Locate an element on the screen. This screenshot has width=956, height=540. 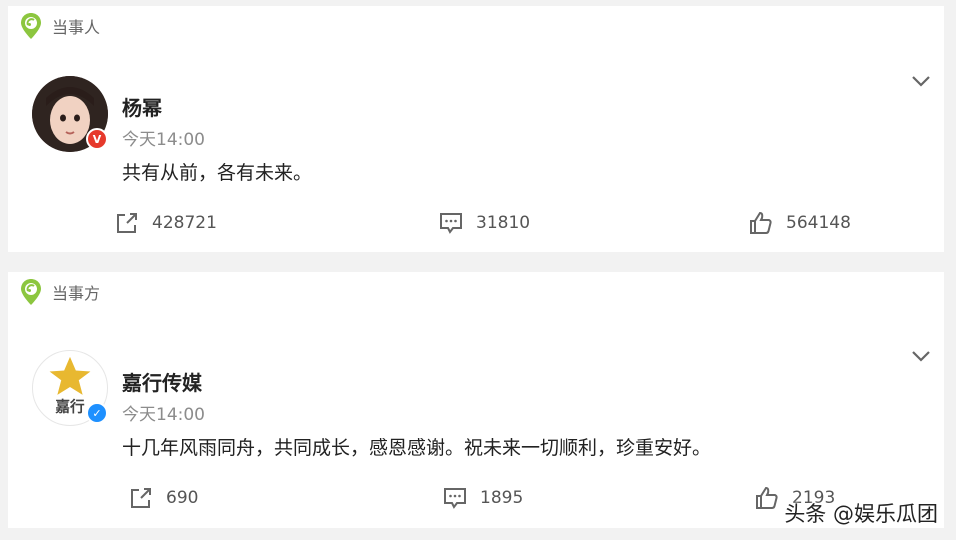
author-name: 杨幂 is located at coordinates (142, 106).